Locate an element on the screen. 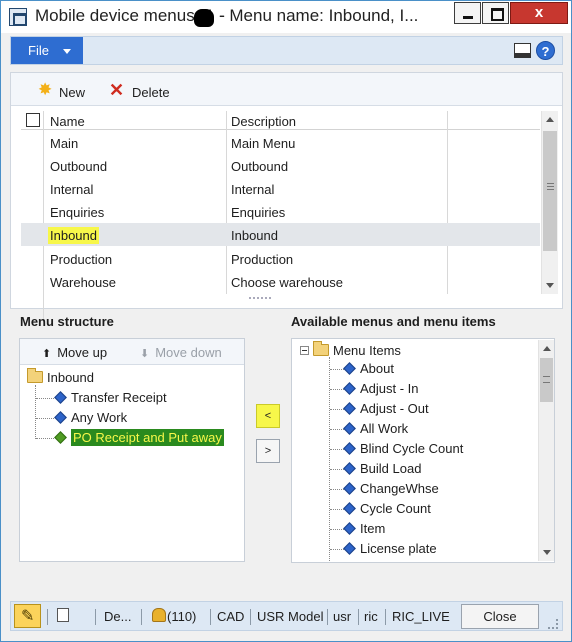 This screenshot has width=572, height=642. move-down-button: ⬇ Move down is located at coordinates (181, 352).